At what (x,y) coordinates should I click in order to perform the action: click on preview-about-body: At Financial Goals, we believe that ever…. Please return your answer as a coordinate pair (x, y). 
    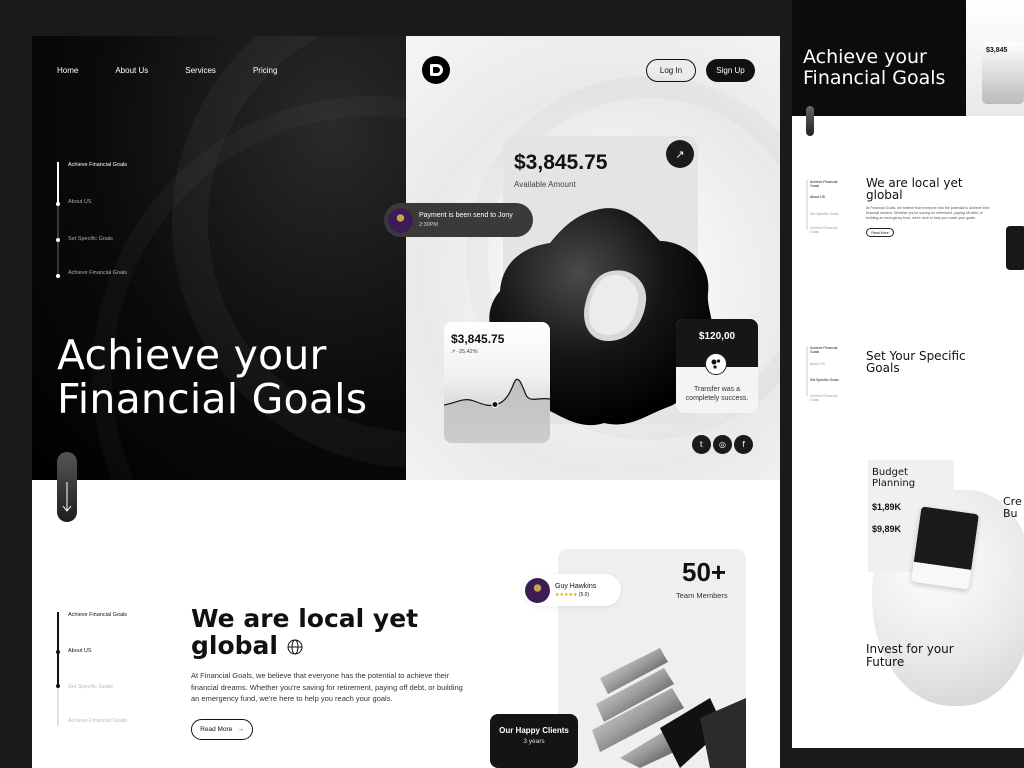
    Looking at the image, I should click on (928, 213).